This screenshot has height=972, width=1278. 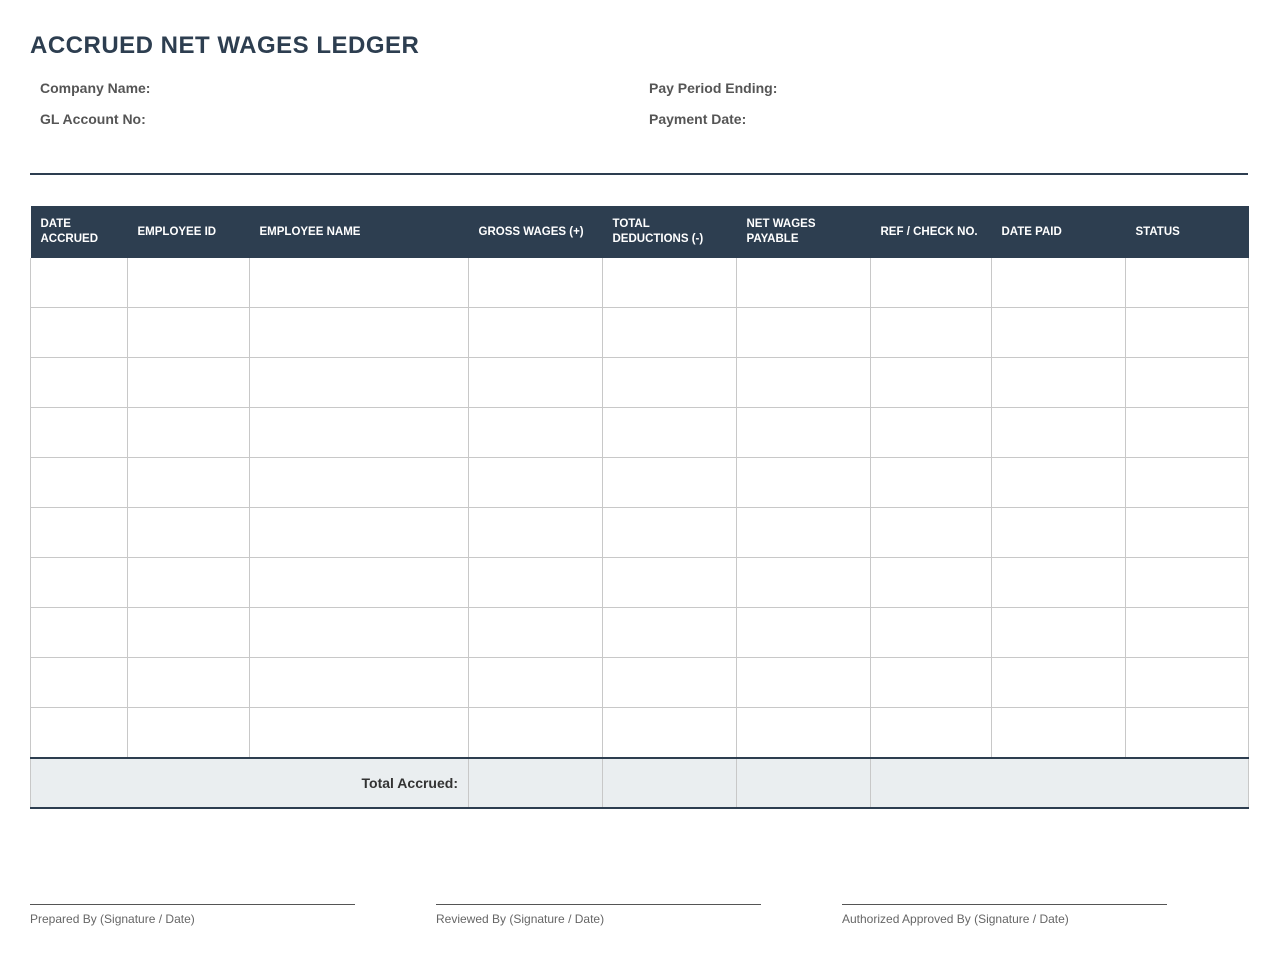 I want to click on total-gross-wages-cell, so click(x=535, y=783).